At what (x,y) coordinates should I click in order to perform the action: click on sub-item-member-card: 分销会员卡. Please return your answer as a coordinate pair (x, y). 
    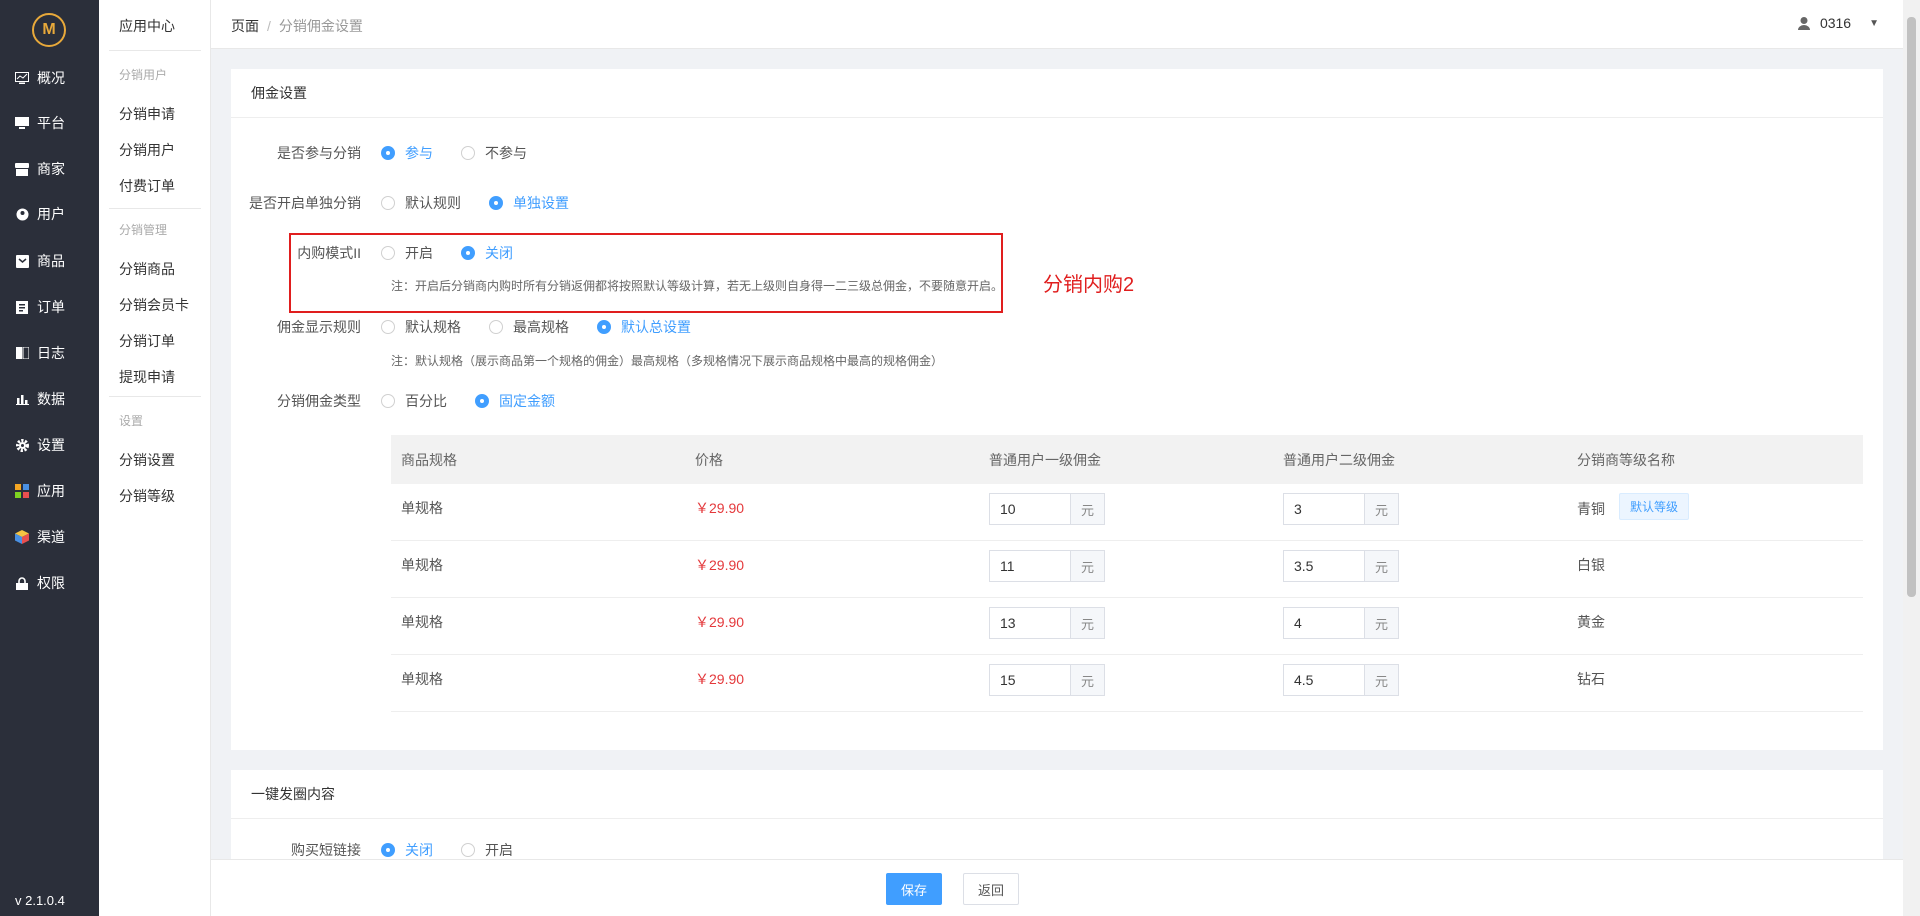
    Looking at the image, I should click on (154, 305).